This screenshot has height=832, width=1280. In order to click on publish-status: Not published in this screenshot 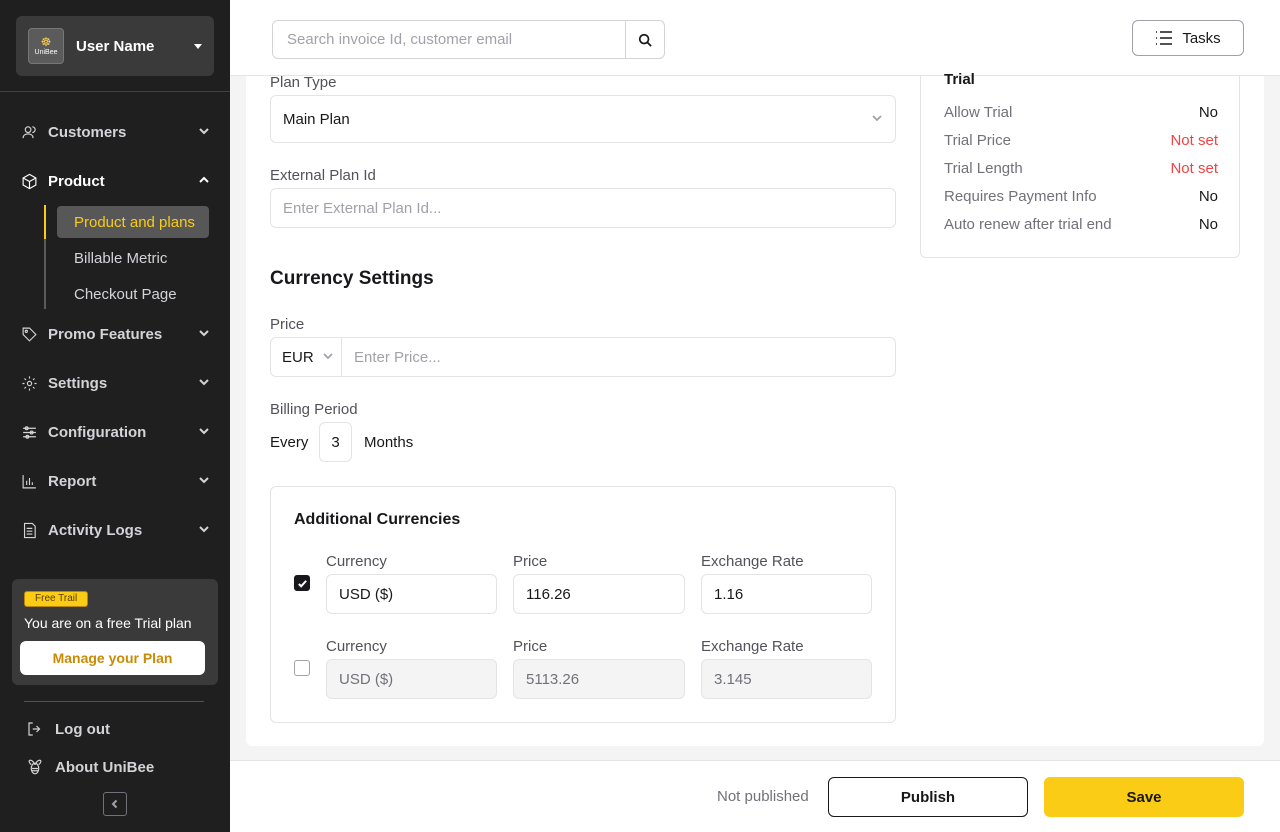, I will do `click(763, 796)`.